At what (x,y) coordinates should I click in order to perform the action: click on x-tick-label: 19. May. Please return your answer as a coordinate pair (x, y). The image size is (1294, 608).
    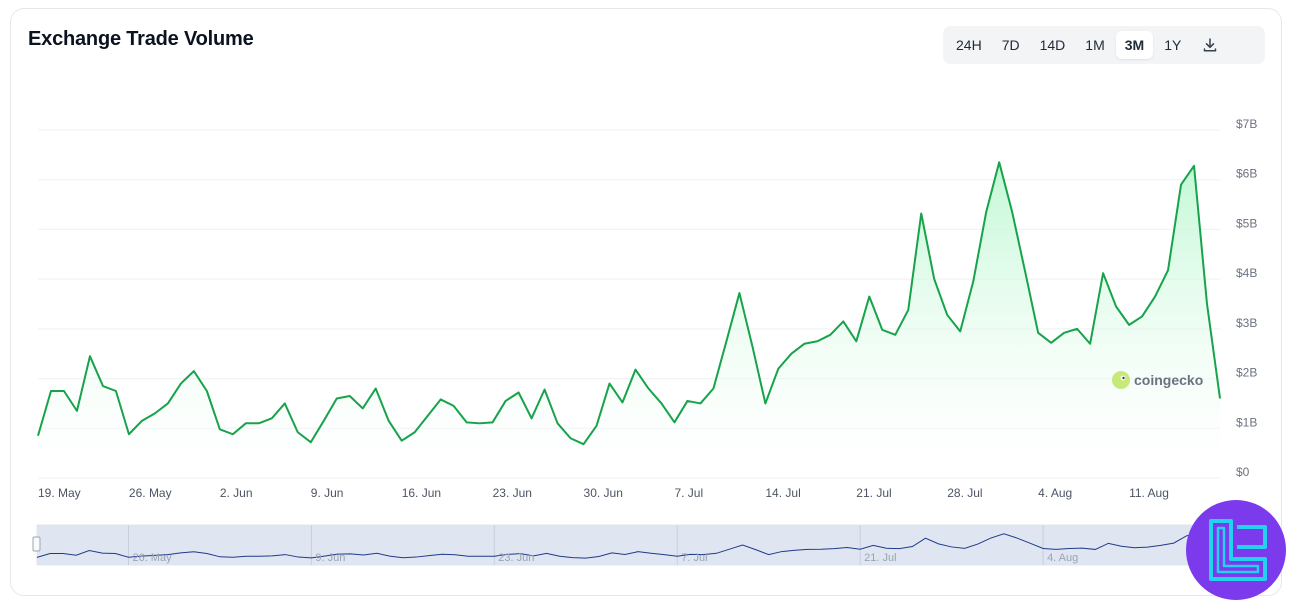
    Looking at the image, I should click on (59, 493).